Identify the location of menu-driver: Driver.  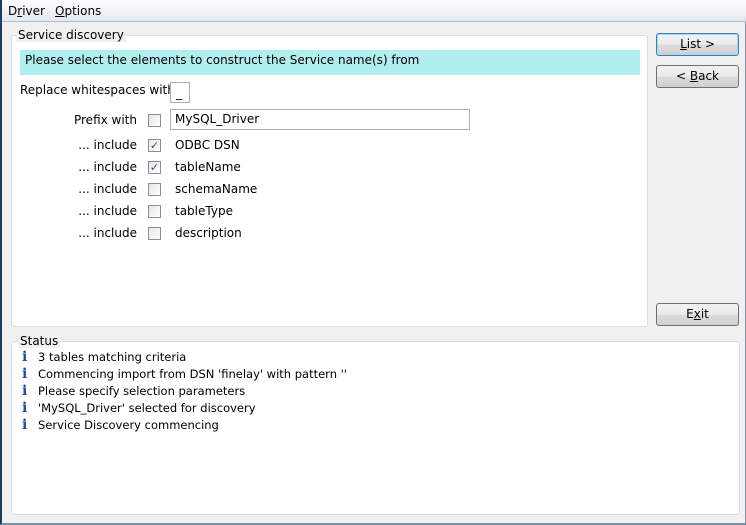
(26, 11).